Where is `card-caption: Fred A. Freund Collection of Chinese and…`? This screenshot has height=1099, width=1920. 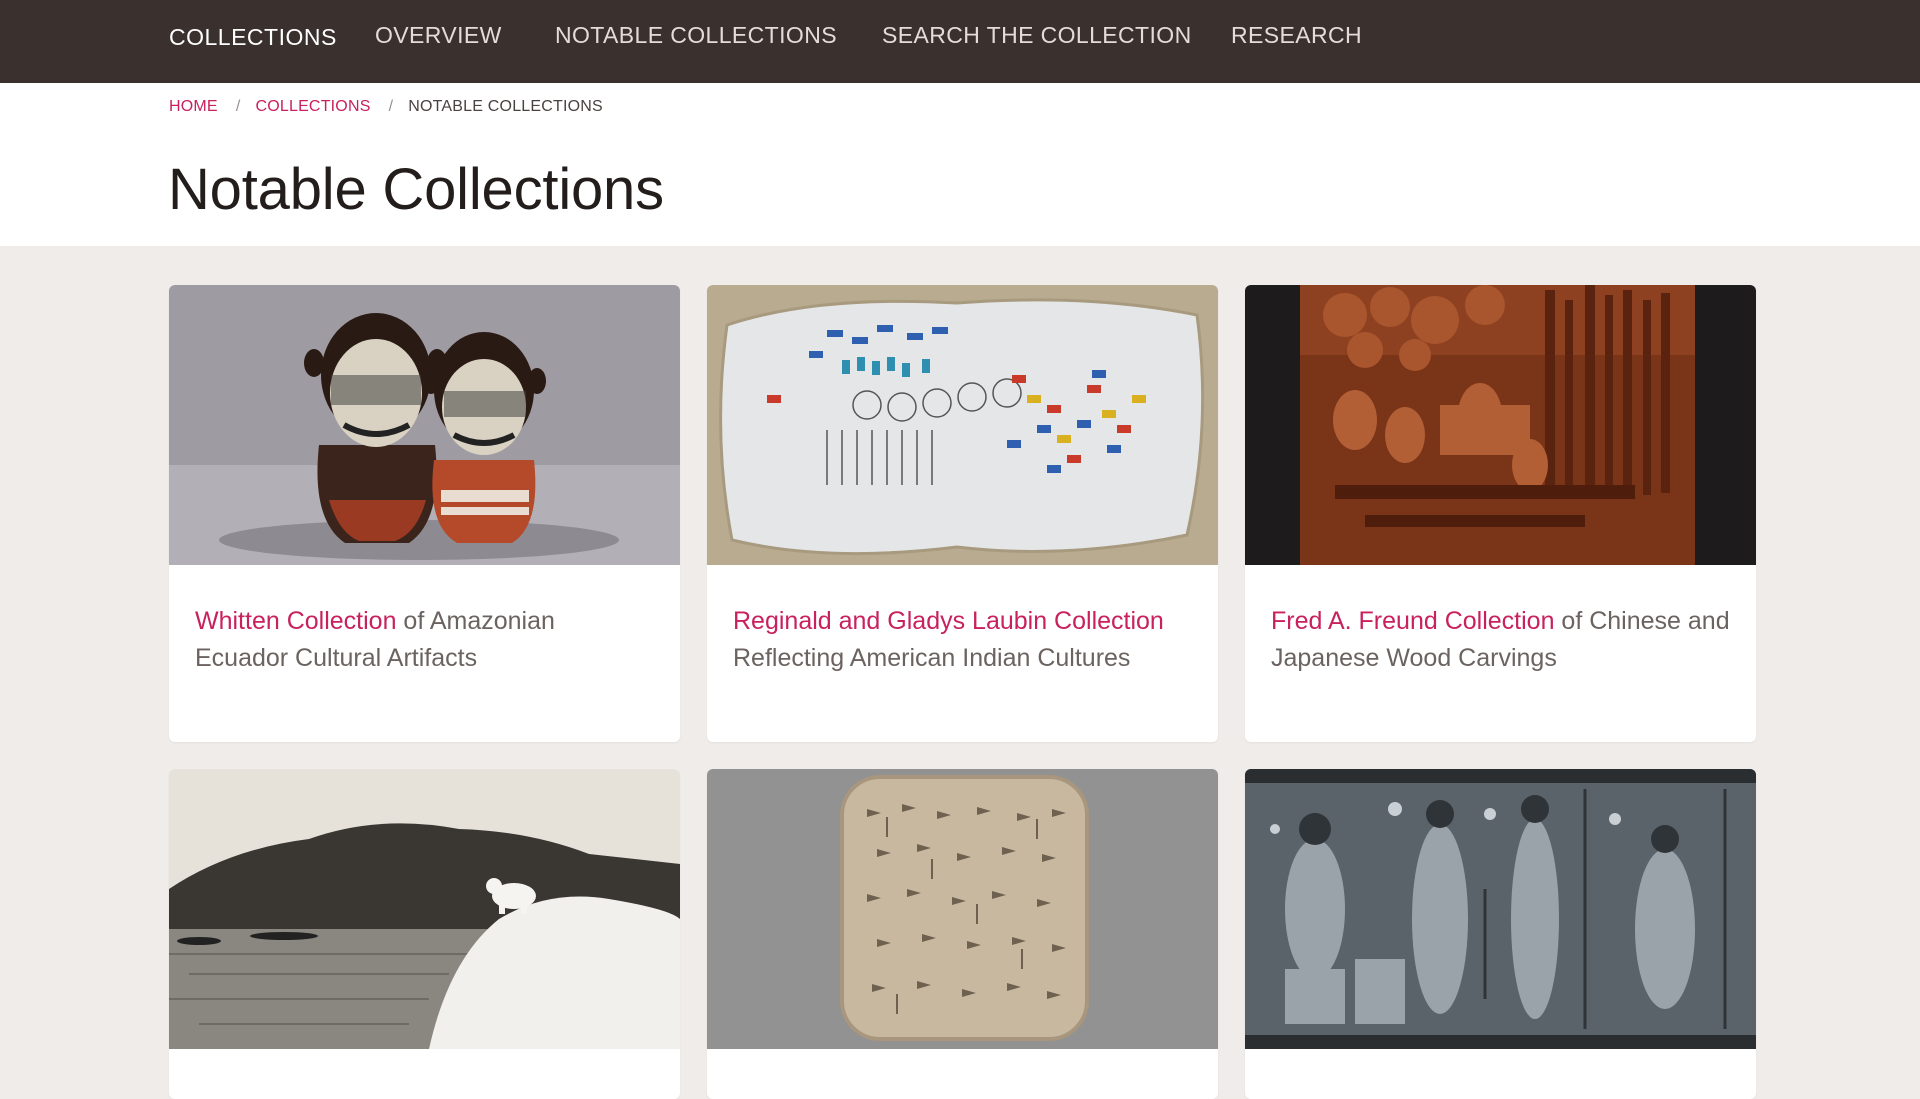
card-caption: Fred A. Freund Collection of Chinese and… is located at coordinates (1500, 636).